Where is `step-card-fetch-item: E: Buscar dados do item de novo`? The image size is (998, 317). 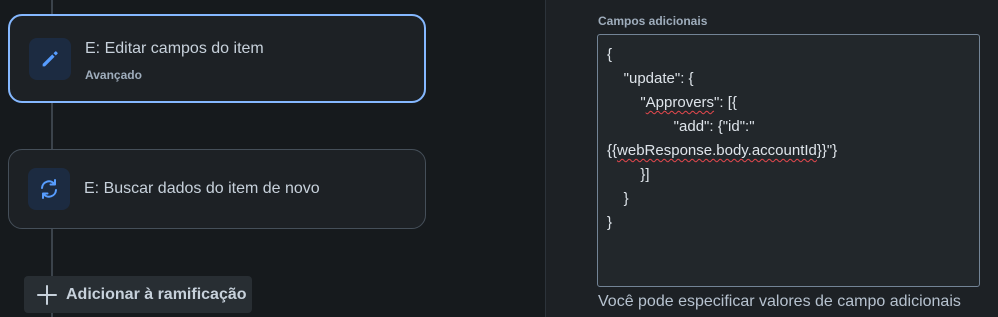 step-card-fetch-item: E: Buscar dados do item de novo is located at coordinates (217, 189).